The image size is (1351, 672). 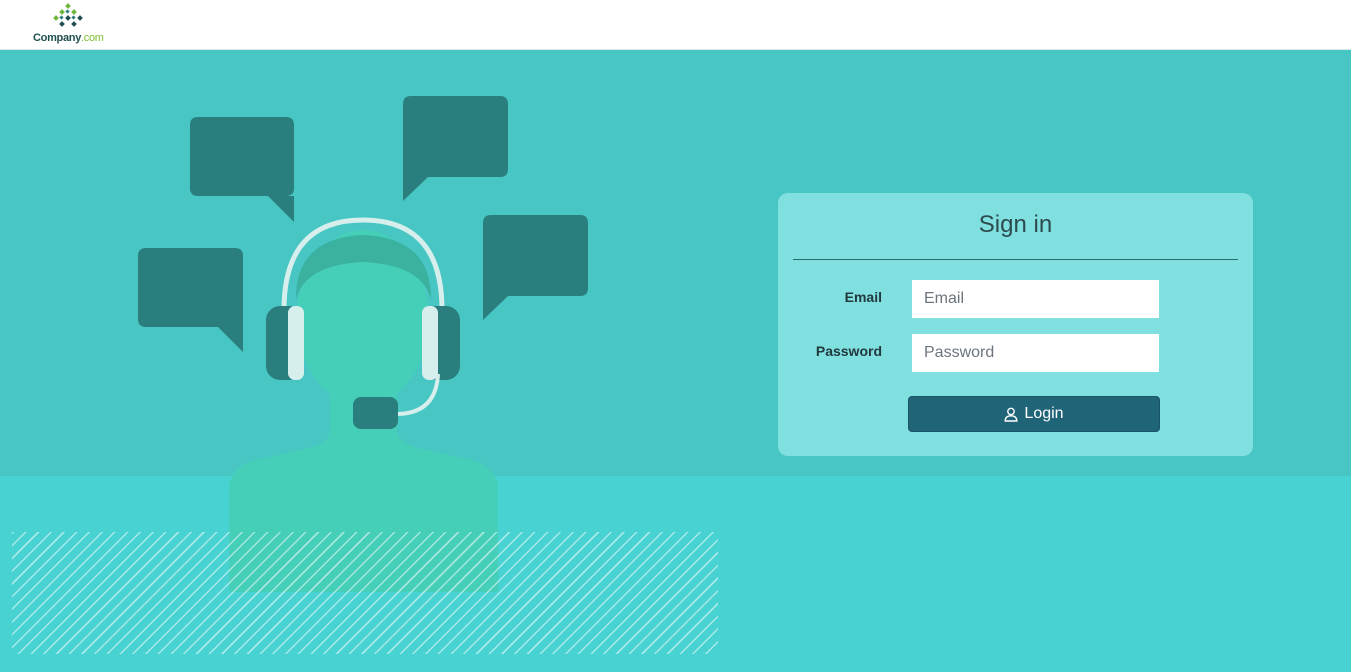 I want to click on login-card: Sign in Email Password Login, so click(x=1015, y=324).